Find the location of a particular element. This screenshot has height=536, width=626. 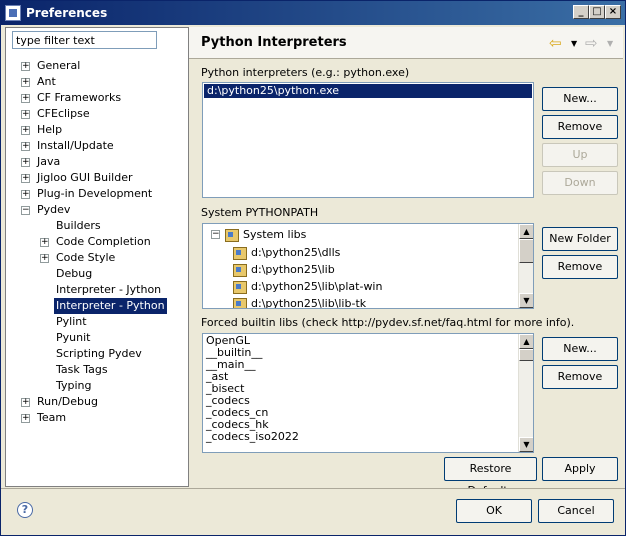

list-item: _ast is located at coordinates (368, 377).